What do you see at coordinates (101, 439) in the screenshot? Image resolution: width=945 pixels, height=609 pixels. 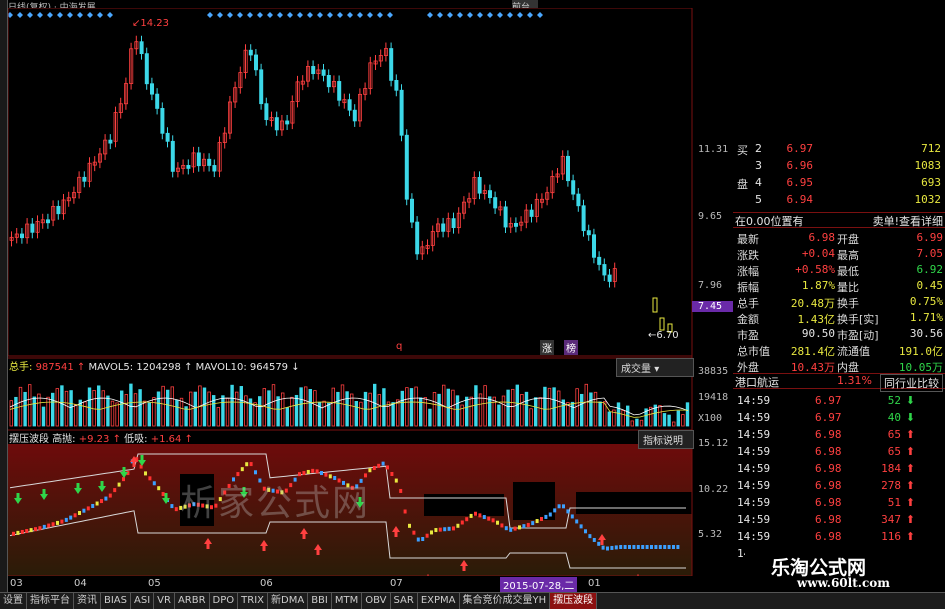 I see `indicator-header: 摆压波段 高抛: +9.23 ↑ 低吸: +1.64 ↑` at bounding box center [101, 439].